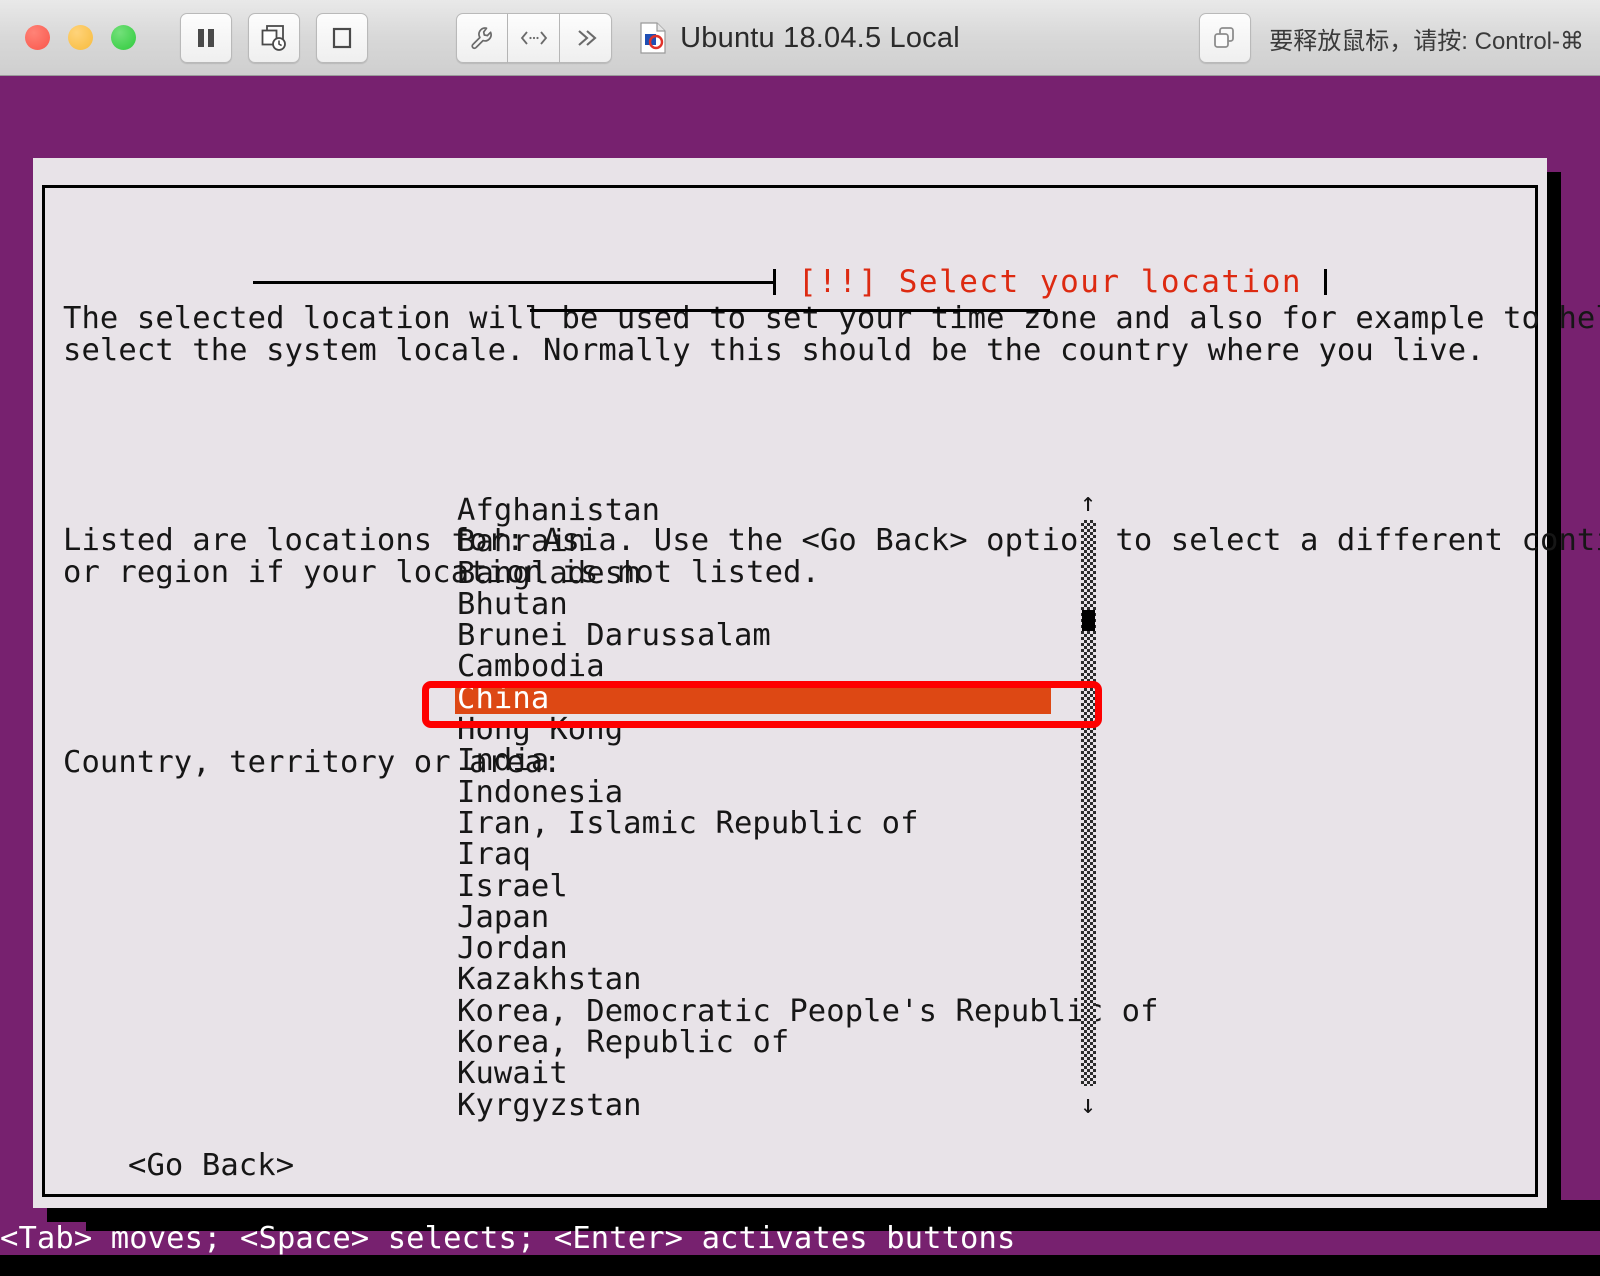 This screenshot has height=1276, width=1600. I want to click on chevron-double-right-icon, so click(587, 37).